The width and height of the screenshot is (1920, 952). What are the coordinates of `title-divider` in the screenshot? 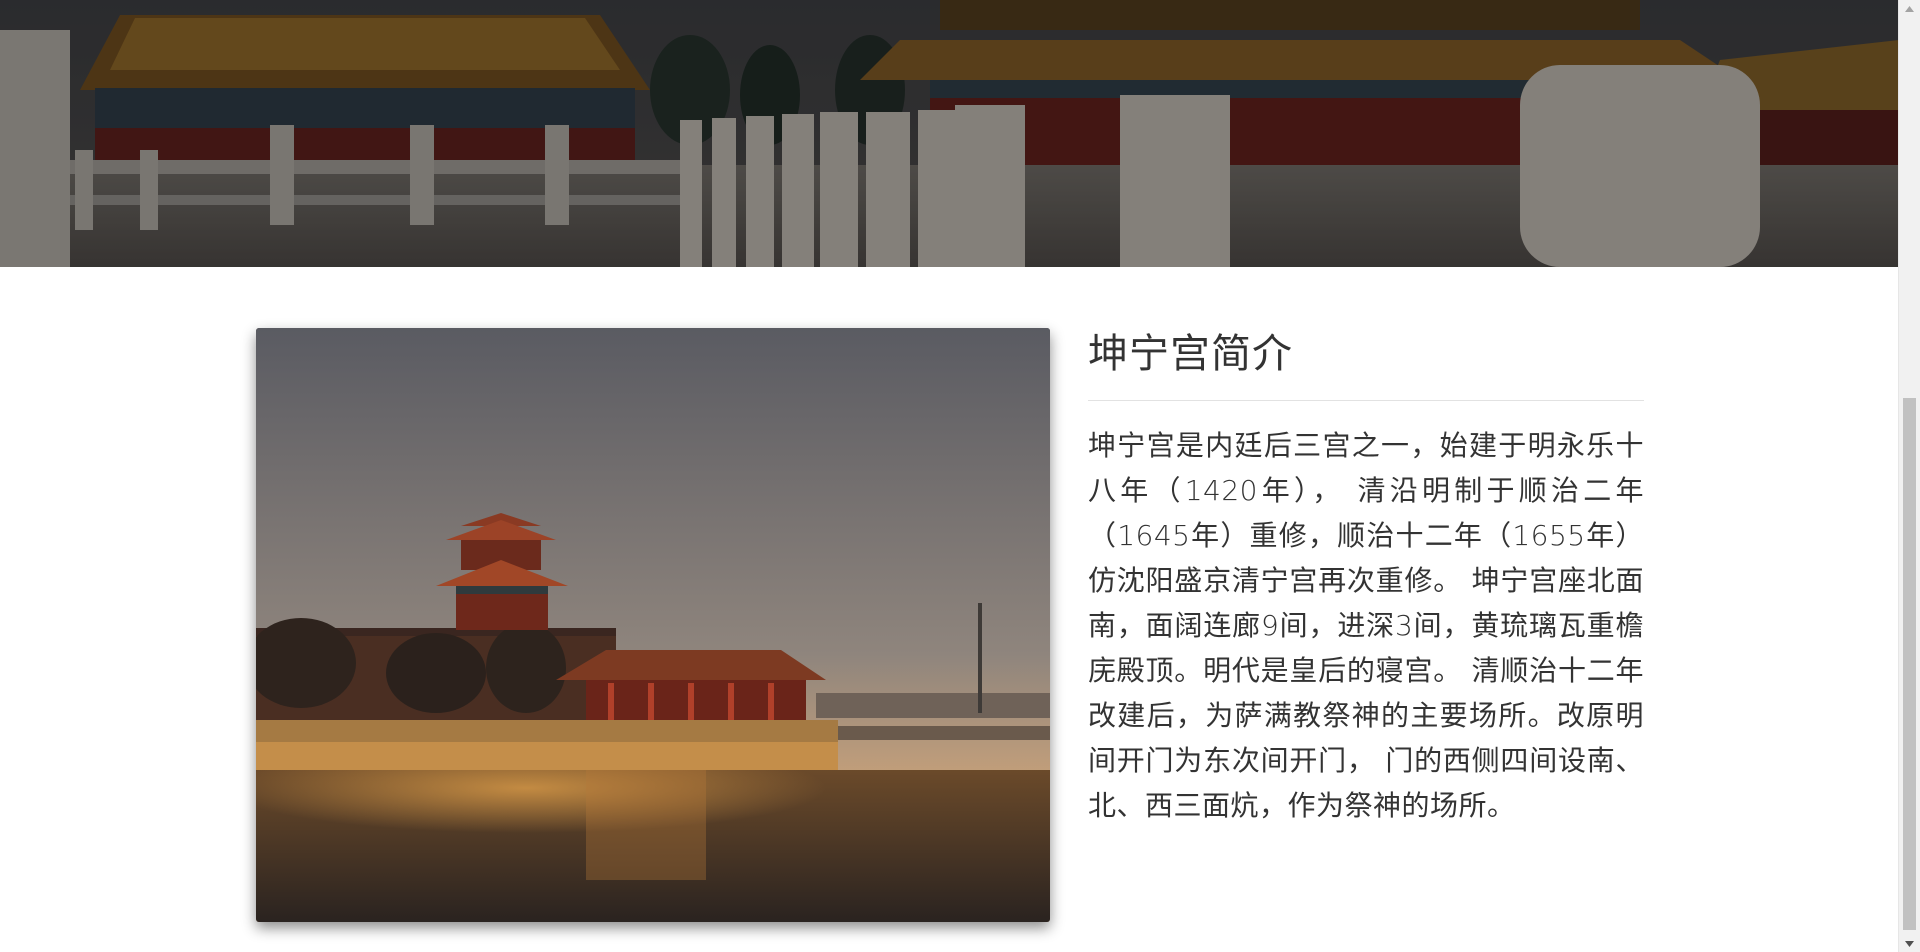 It's located at (1366, 400).